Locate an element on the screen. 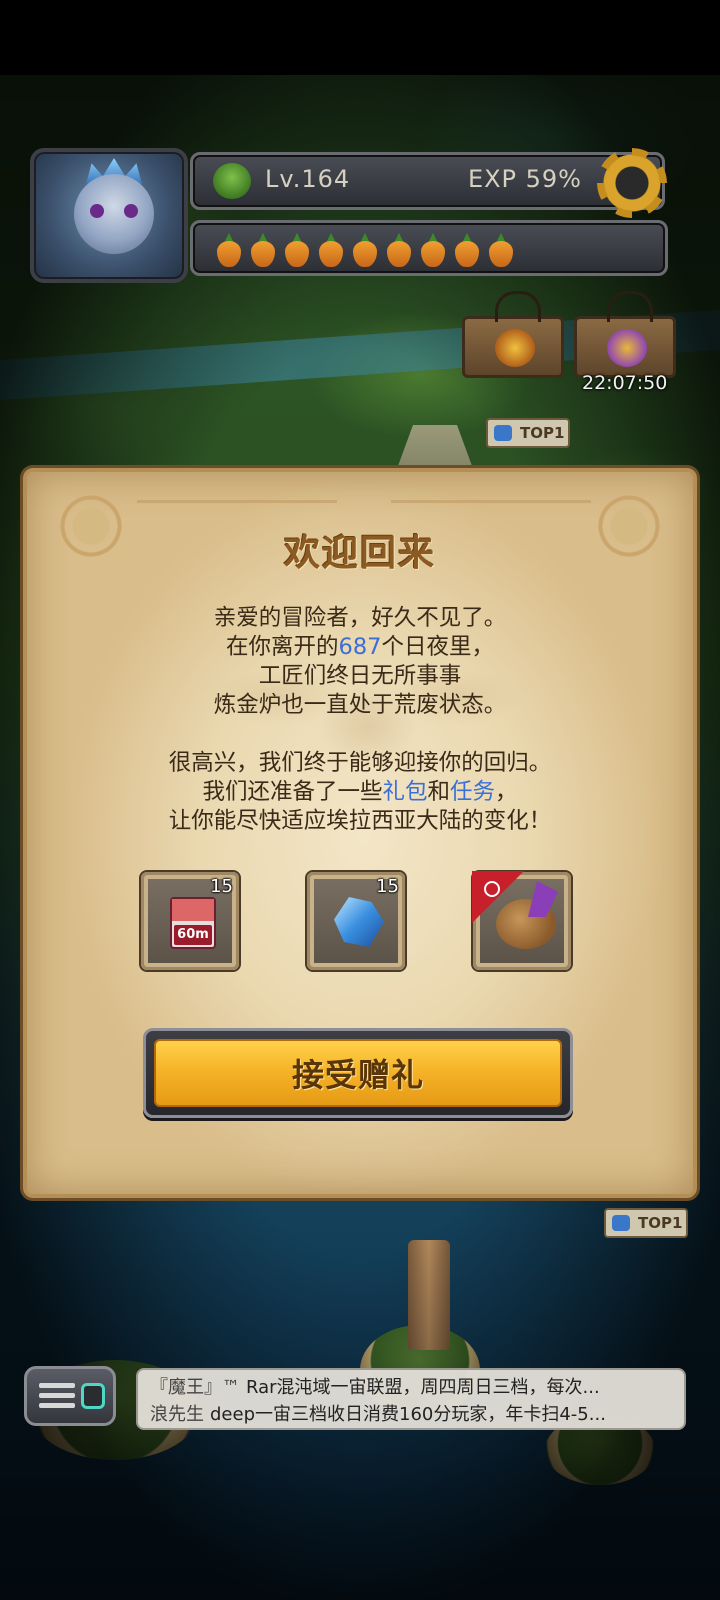 The width and height of the screenshot is (720, 1600). chest-icon is located at coordinates (627, 348).